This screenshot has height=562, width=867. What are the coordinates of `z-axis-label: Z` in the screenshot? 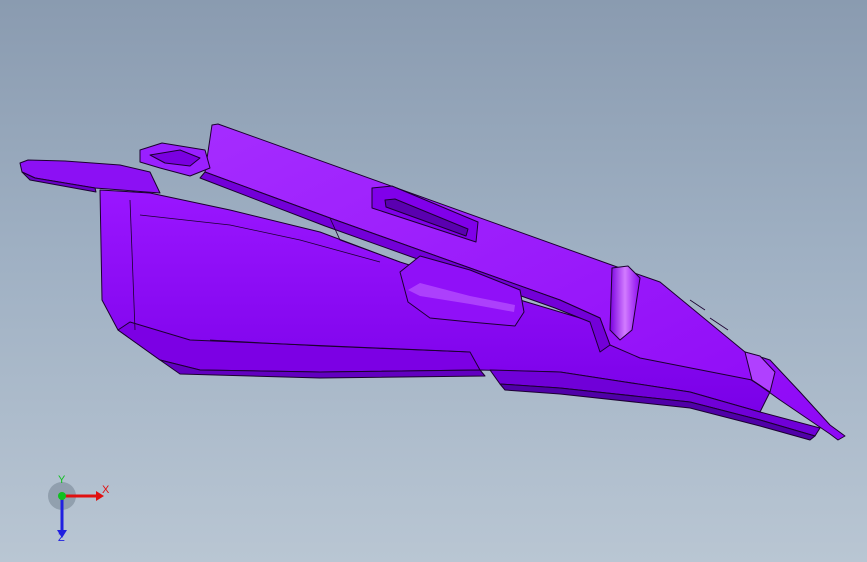 It's located at (61, 538).